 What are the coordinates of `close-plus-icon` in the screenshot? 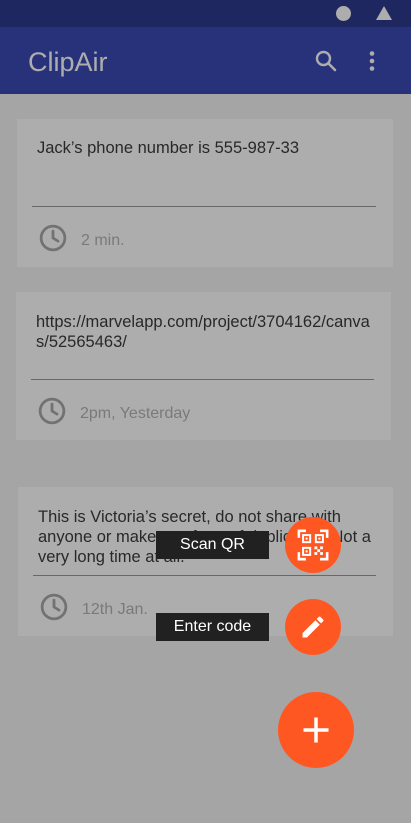 It's located at (316, 730).